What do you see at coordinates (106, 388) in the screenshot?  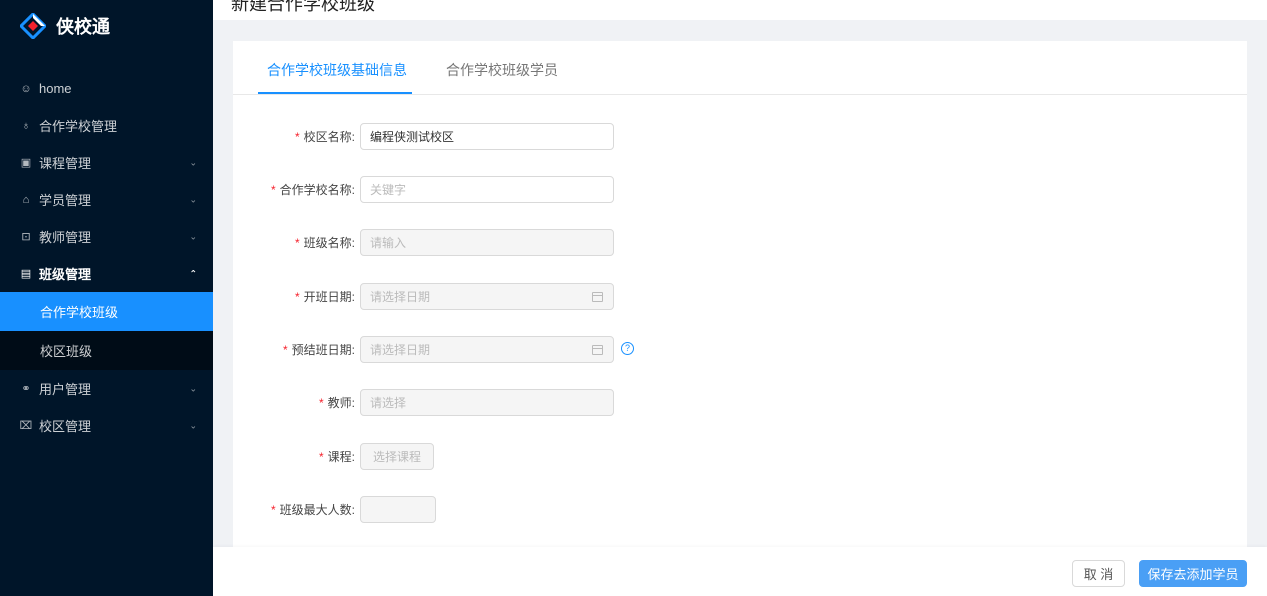 I see `sidebar-item-user: ⚭ 用户管理 ⌄` at bounding box center [106, 388].